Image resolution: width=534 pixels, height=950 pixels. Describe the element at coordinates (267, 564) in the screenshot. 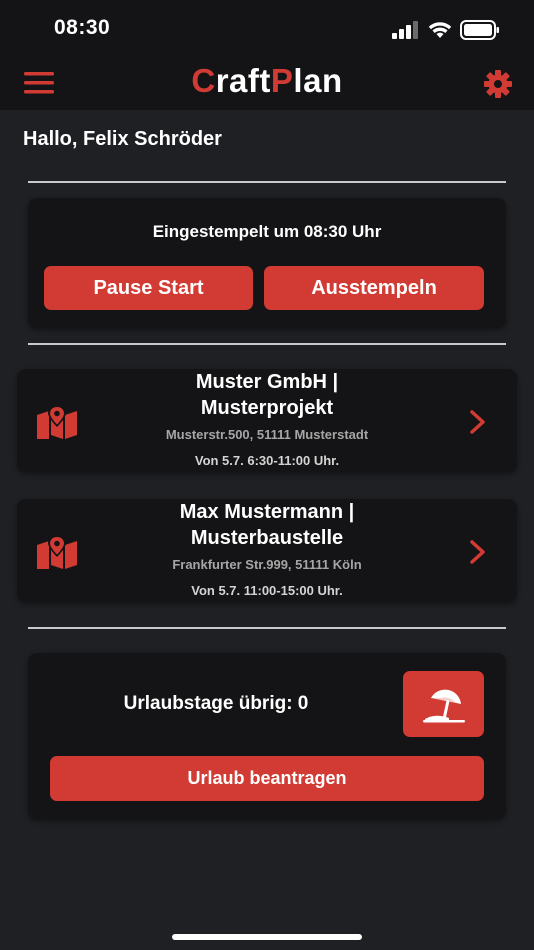

I see `project-address: Frankfurter Str.999, 51111 Köln` at that location.